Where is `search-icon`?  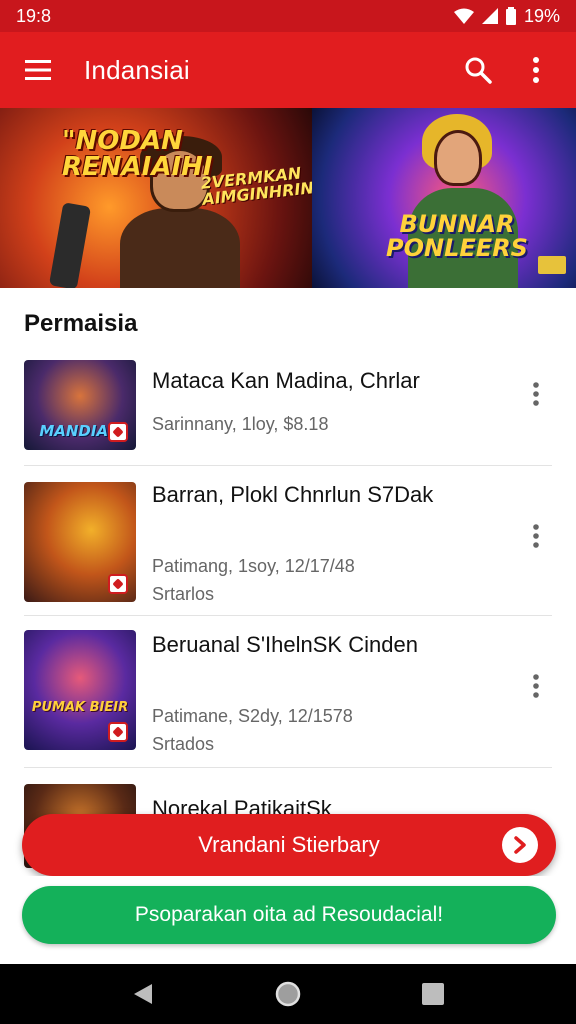 search-icon is located at coordinates (478, 70).